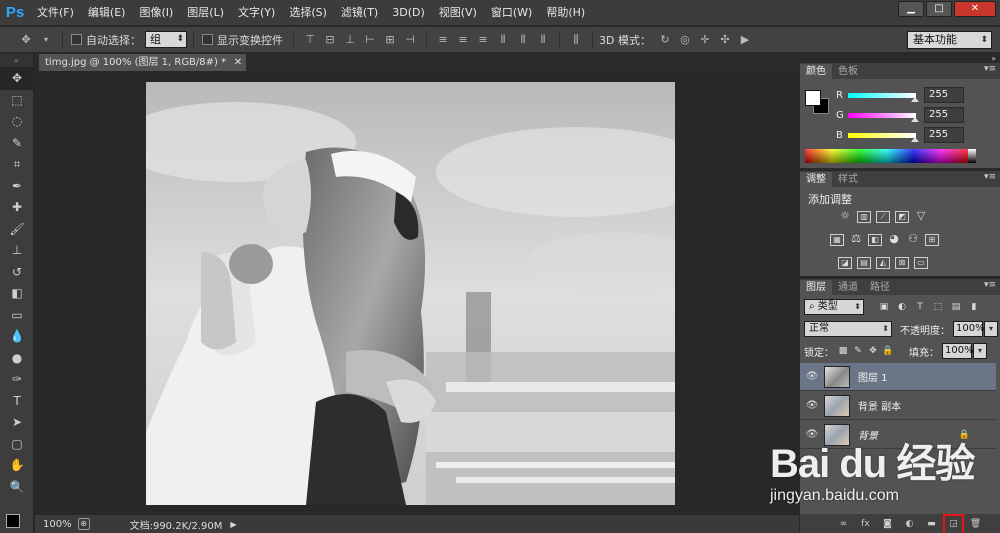 The image size is (1000, 533). What do you see at coordinates (17, 445) in the screenshot?
I see `shape-tool-icon: ▢` at bounding box center [17, 445].